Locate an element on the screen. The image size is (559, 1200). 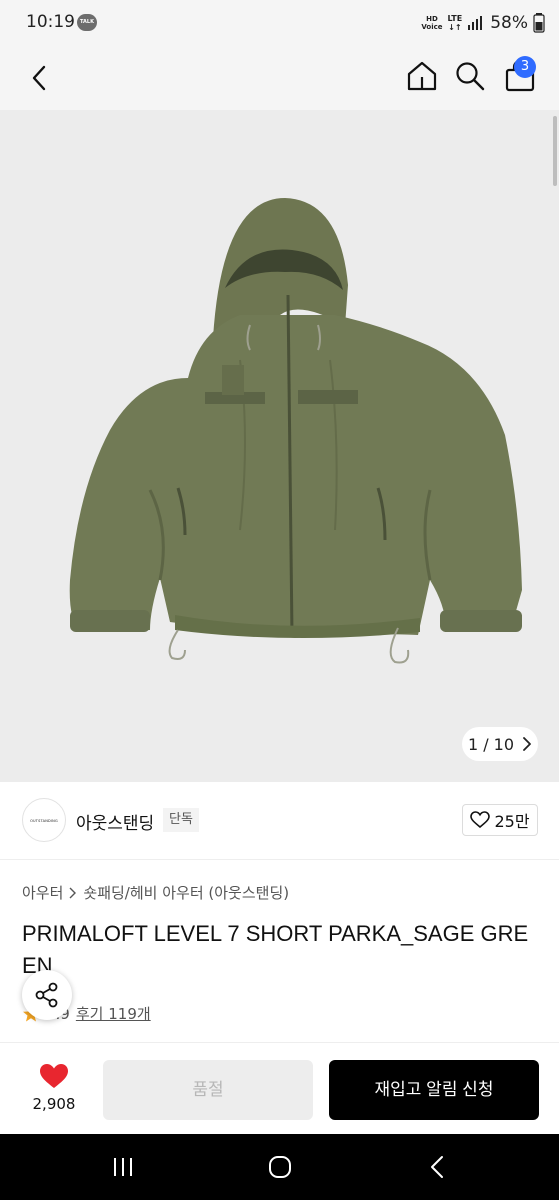
wishlist-count: 2,908 is located at coordinates (54, 1104).